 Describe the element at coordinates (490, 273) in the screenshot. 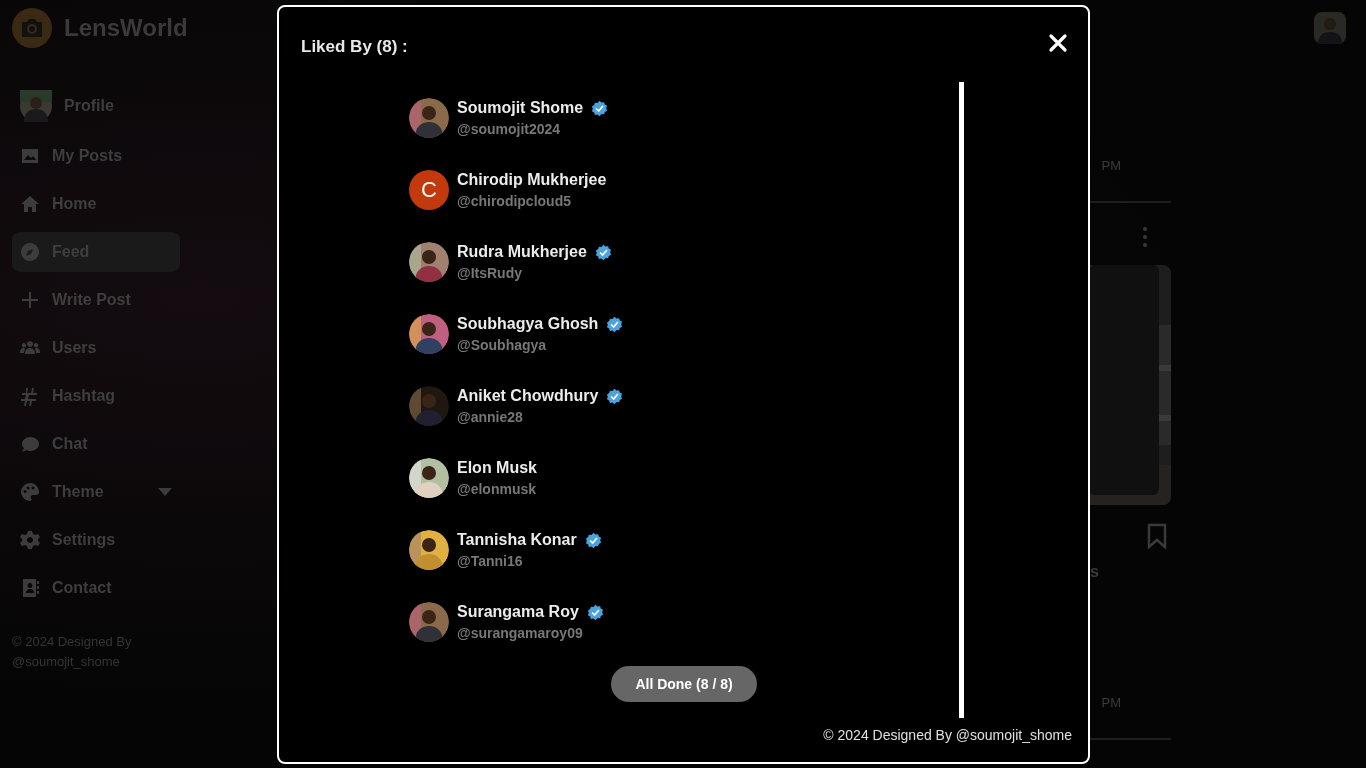

I see `user-handle: @ItsRudy` at that location.